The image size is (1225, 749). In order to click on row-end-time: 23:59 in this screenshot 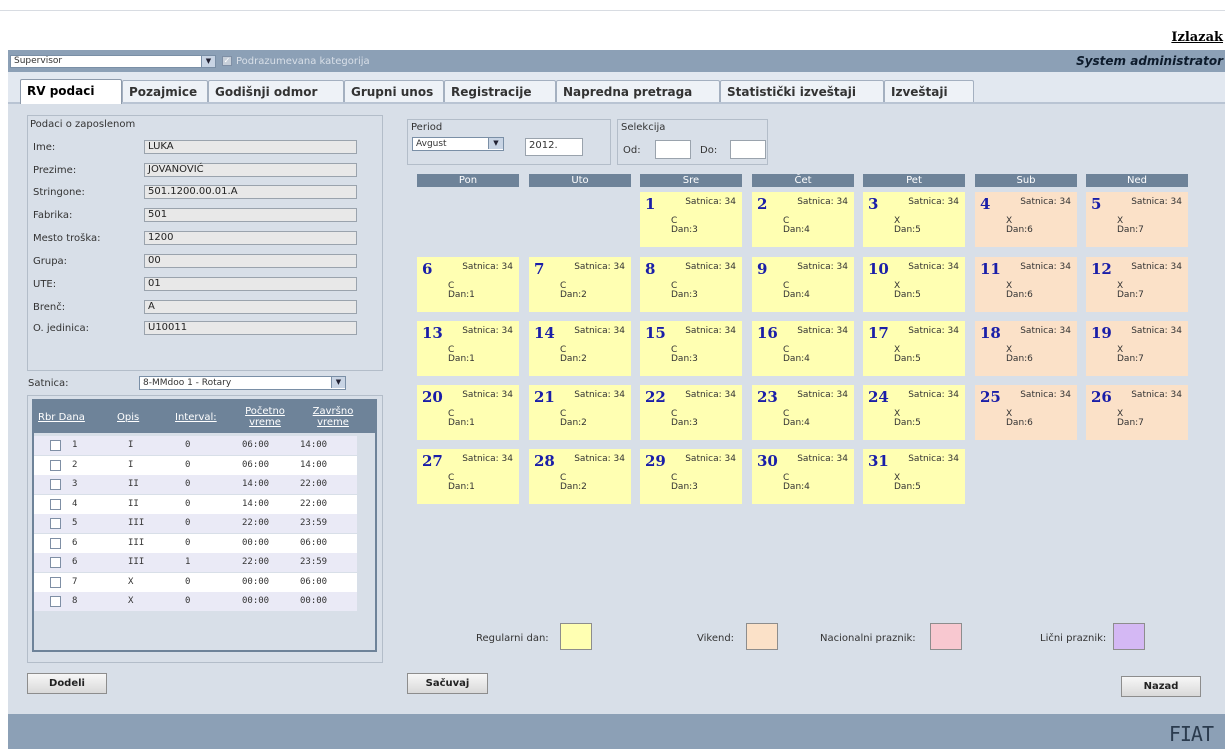, I will do `click(314, 523)`.